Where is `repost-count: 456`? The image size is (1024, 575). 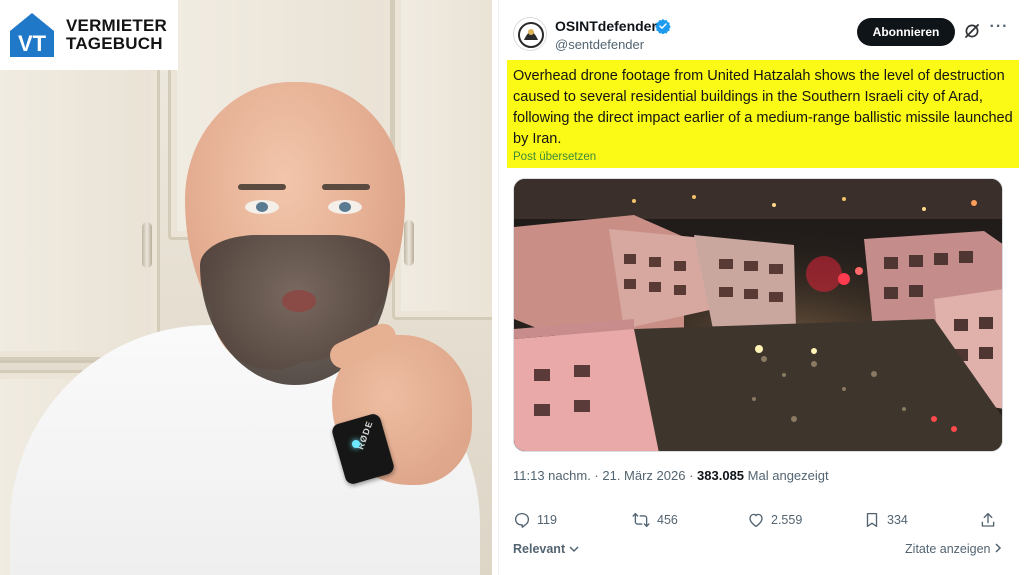 repost-count: 456 is located at coordinates (667, 520).